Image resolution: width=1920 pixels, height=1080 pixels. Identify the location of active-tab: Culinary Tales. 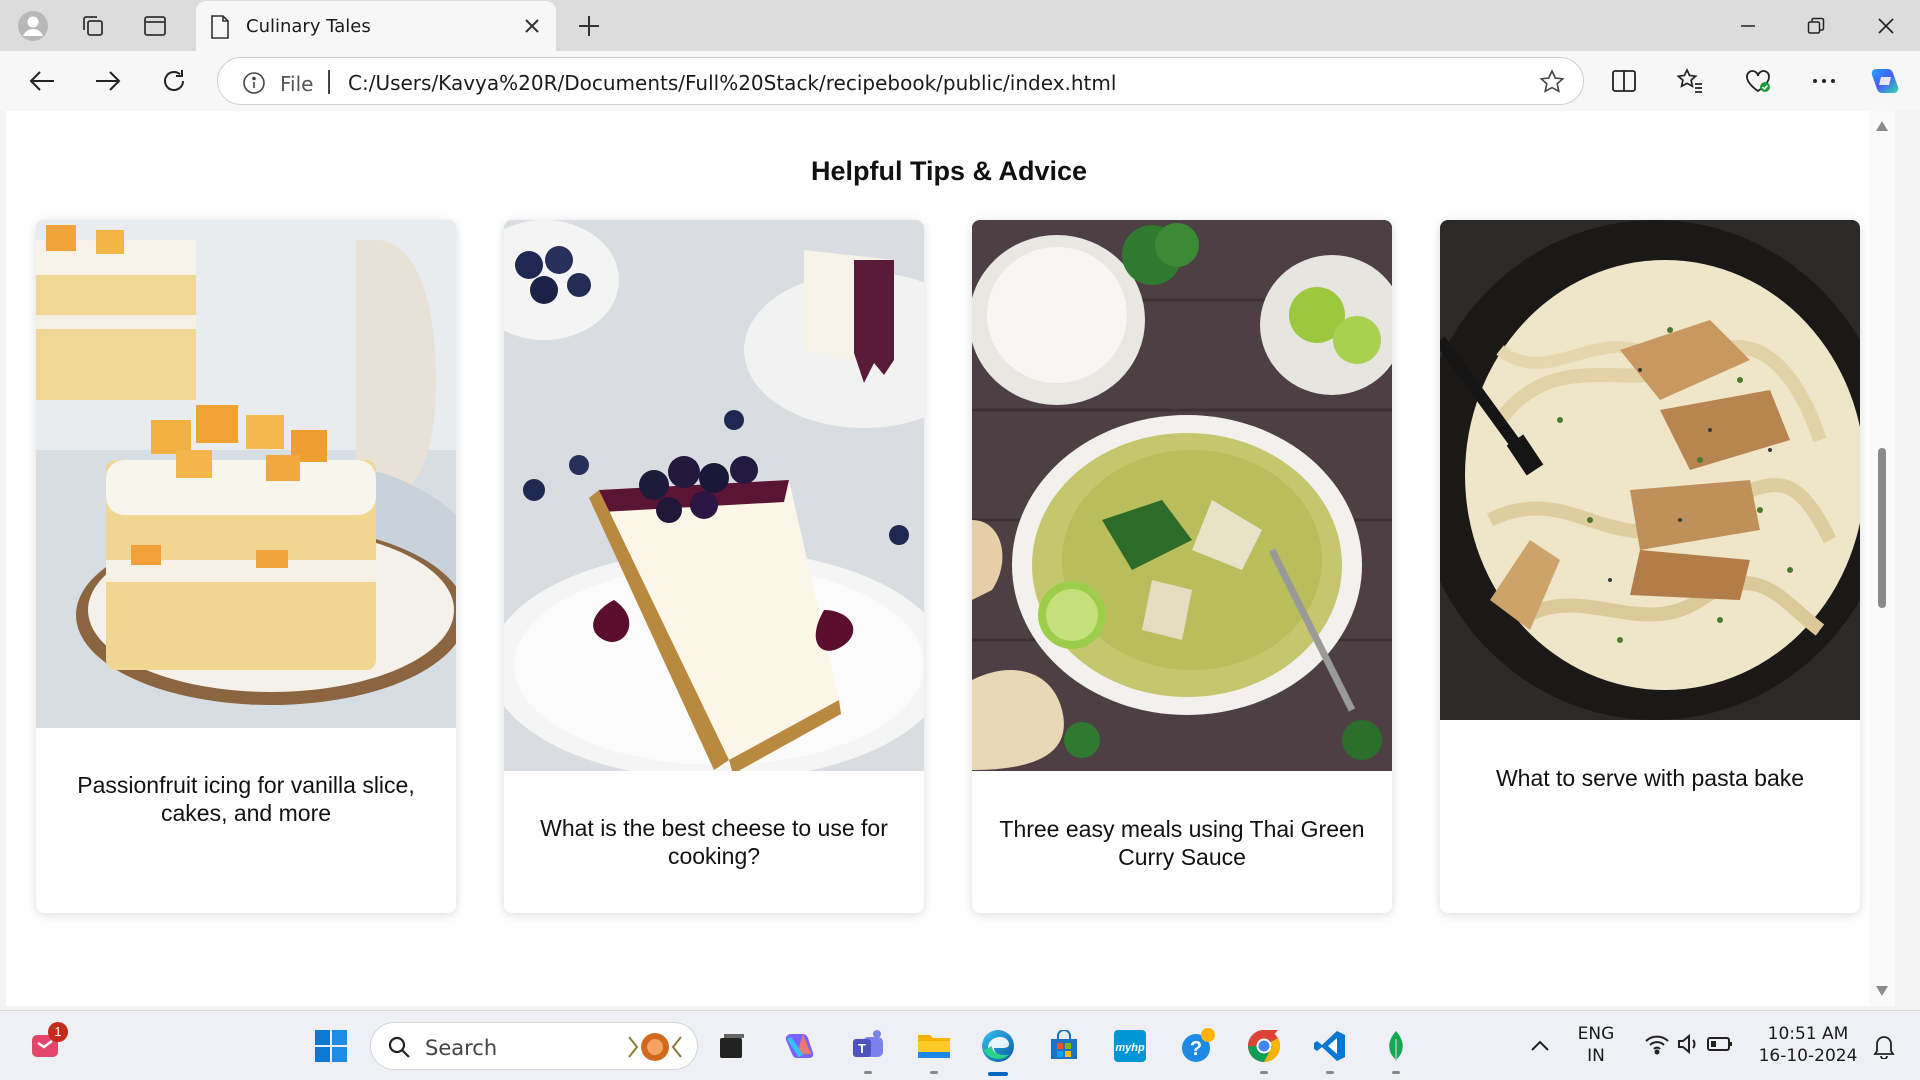
(376, 26).